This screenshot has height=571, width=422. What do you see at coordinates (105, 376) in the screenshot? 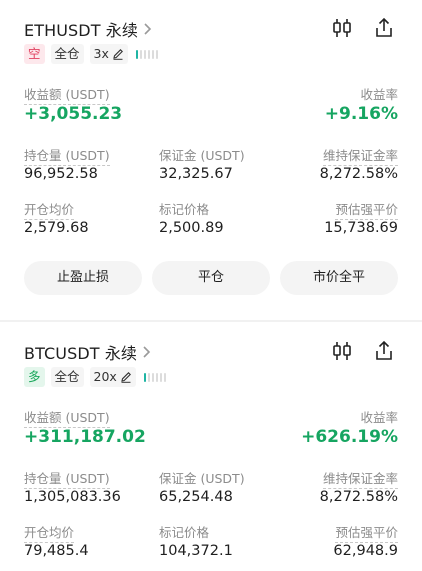
I see `leverage-value: 20x` at bounding box center [105, 376].